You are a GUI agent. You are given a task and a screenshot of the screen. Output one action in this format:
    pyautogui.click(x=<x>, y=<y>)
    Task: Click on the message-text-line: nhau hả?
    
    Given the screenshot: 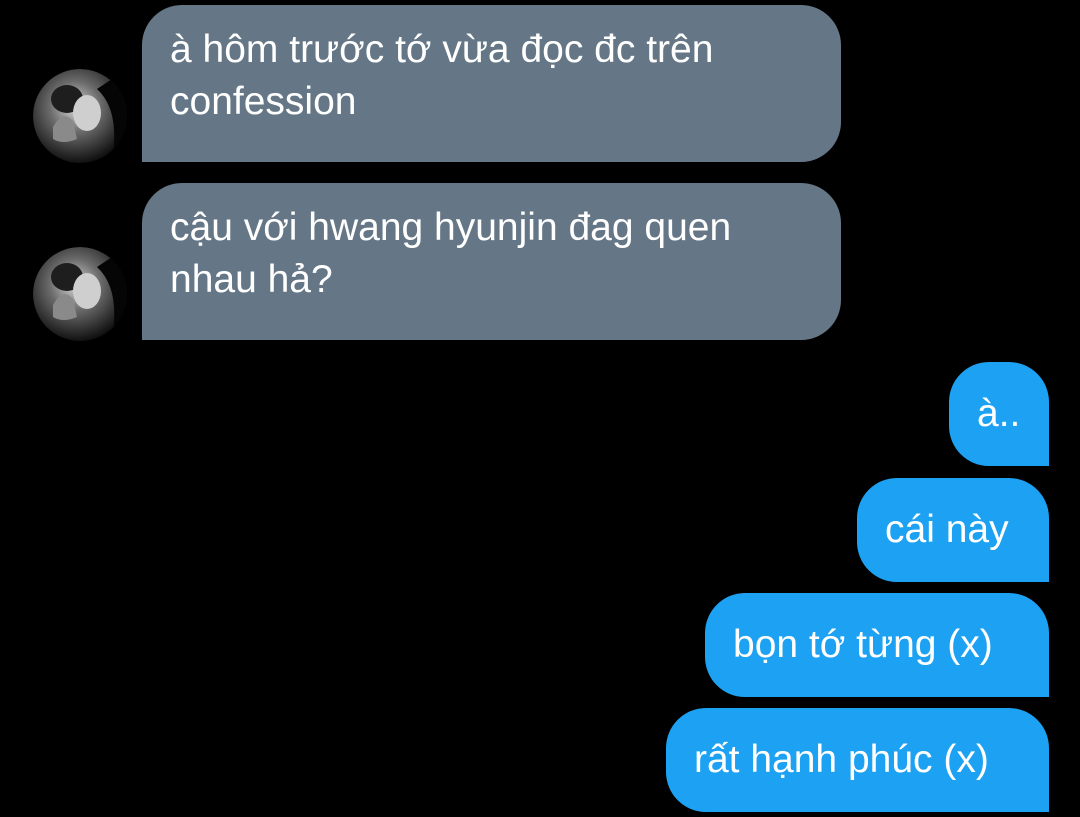 What is the action you would take?
    pyautogui.click(x=251, y=279)
    